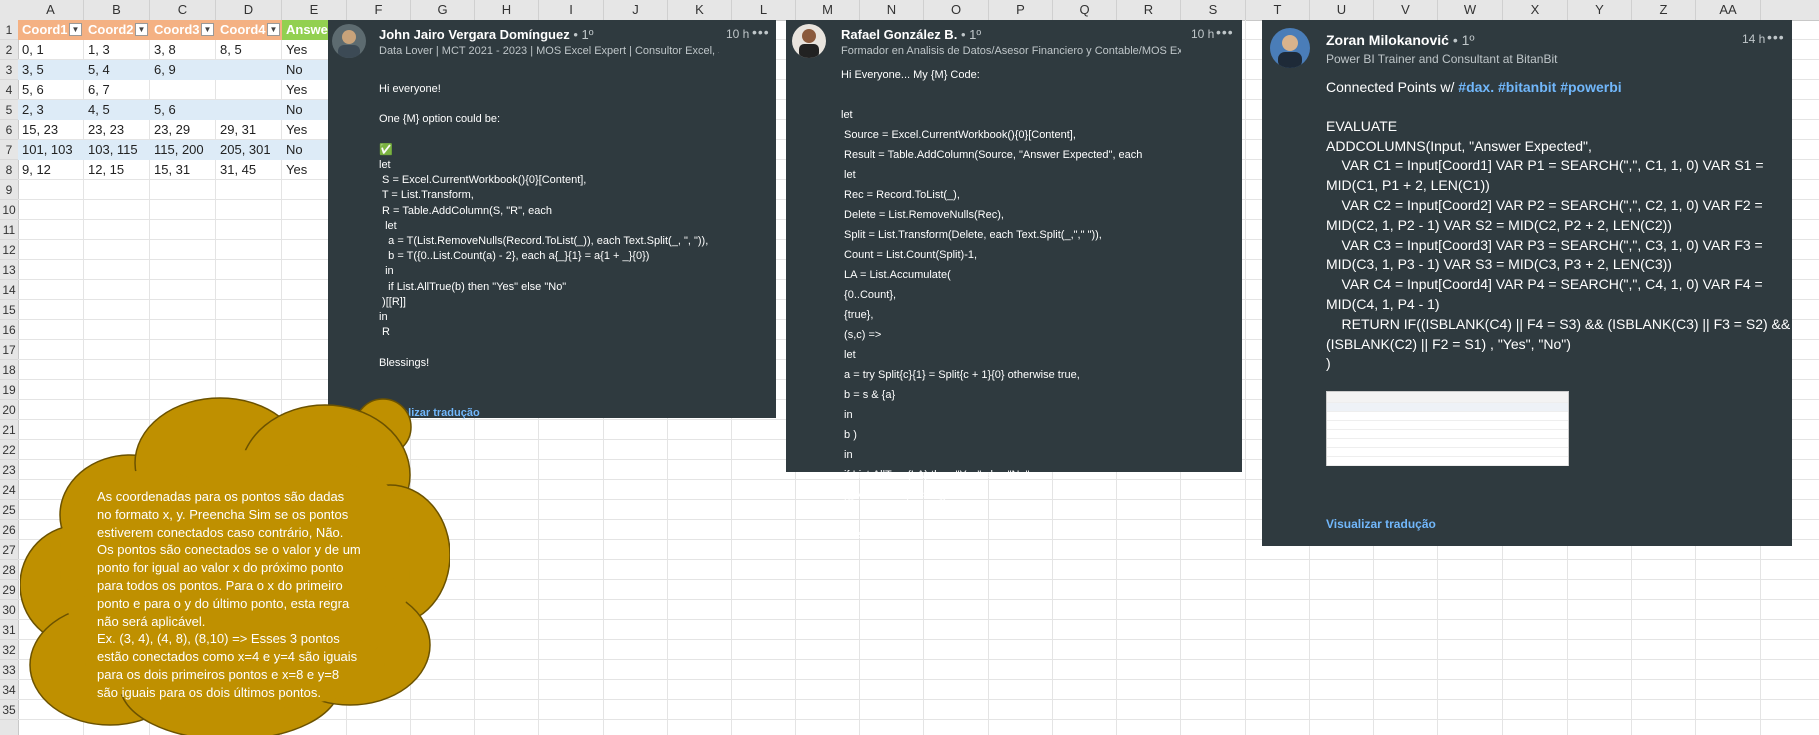 Image resolution: width=1819 pixels, height=735 pixels. Describe the element at coordinates (486, 34) in the screenshot. I see `author-name: John Jairo Vergara Domínguez • 1º` at that location.